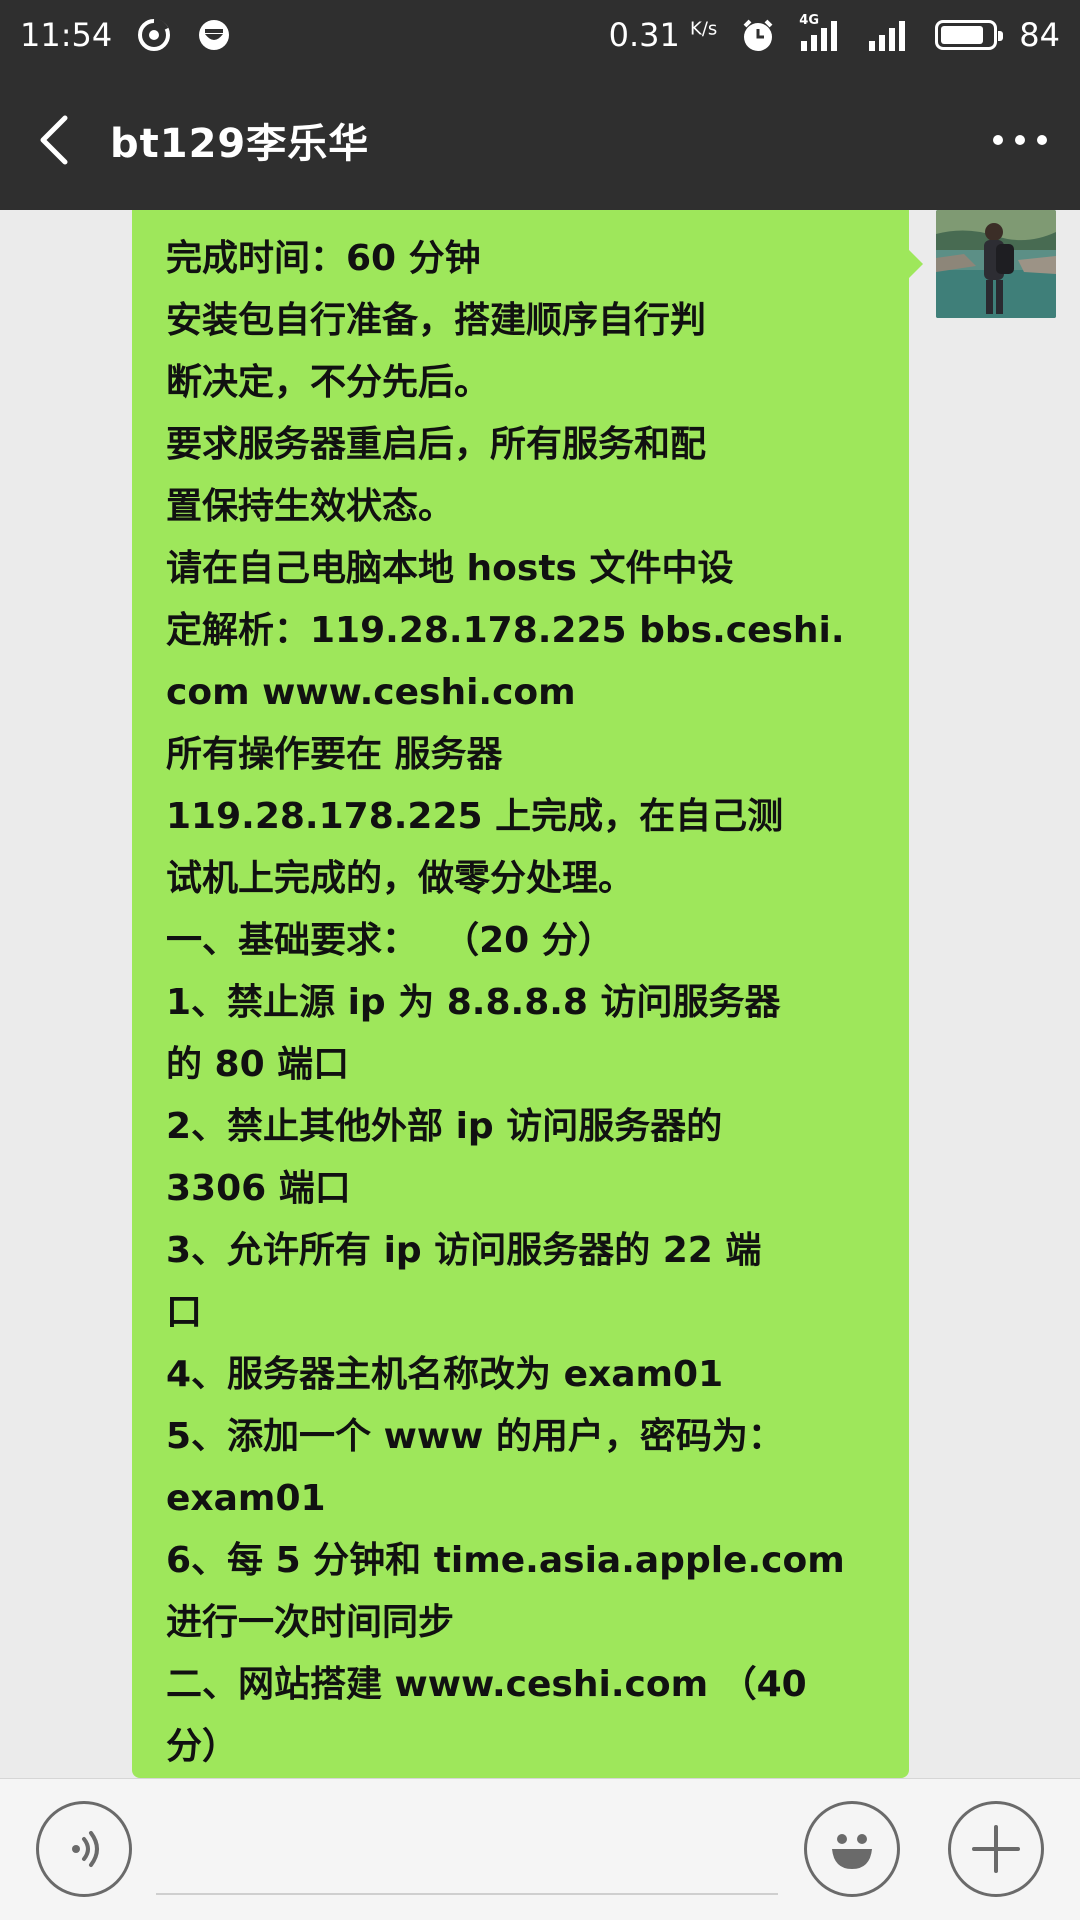 Image resolution: width=1080 pixels, height=1920 pixels. Describe the element at coordinates (890, 35) in the screenshot. I see `signal-icon` at that location.